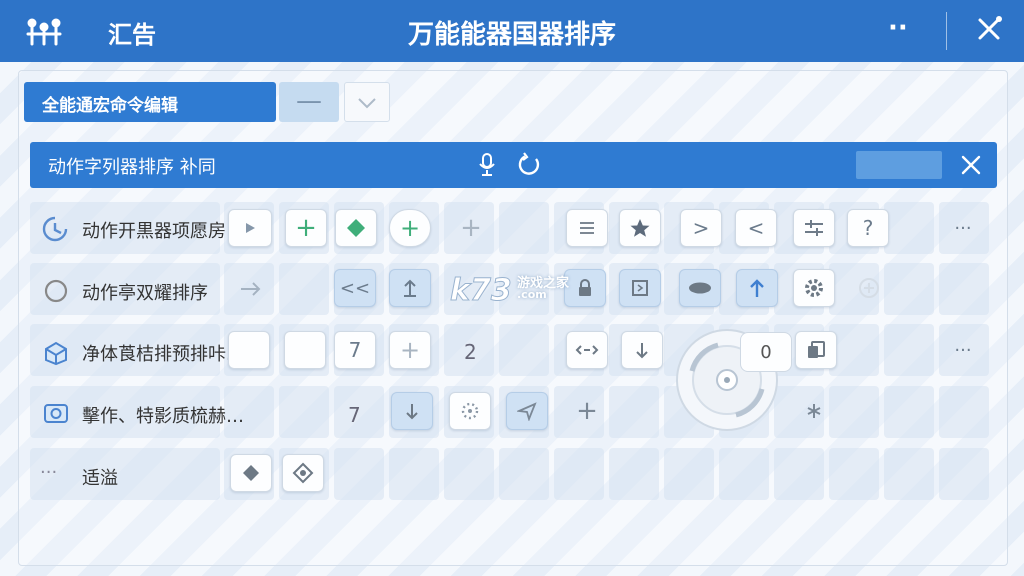 This screenshot has height=576, width=1024. Describe the element at coordinates (355, 350) in the screenshot. I see `count-value-a: 7` at that location.